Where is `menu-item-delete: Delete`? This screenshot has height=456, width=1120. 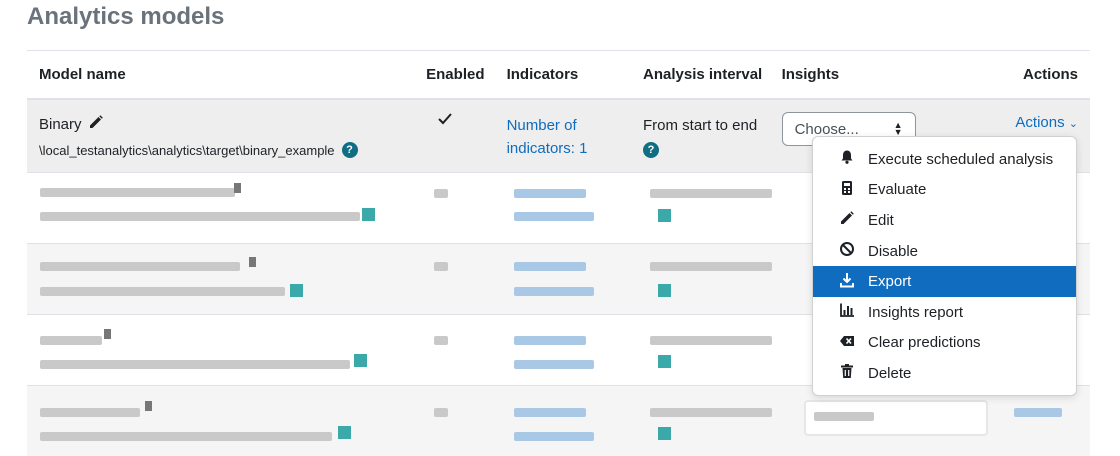
menu-item-delete: Delete is located at coordinates (944, 373).